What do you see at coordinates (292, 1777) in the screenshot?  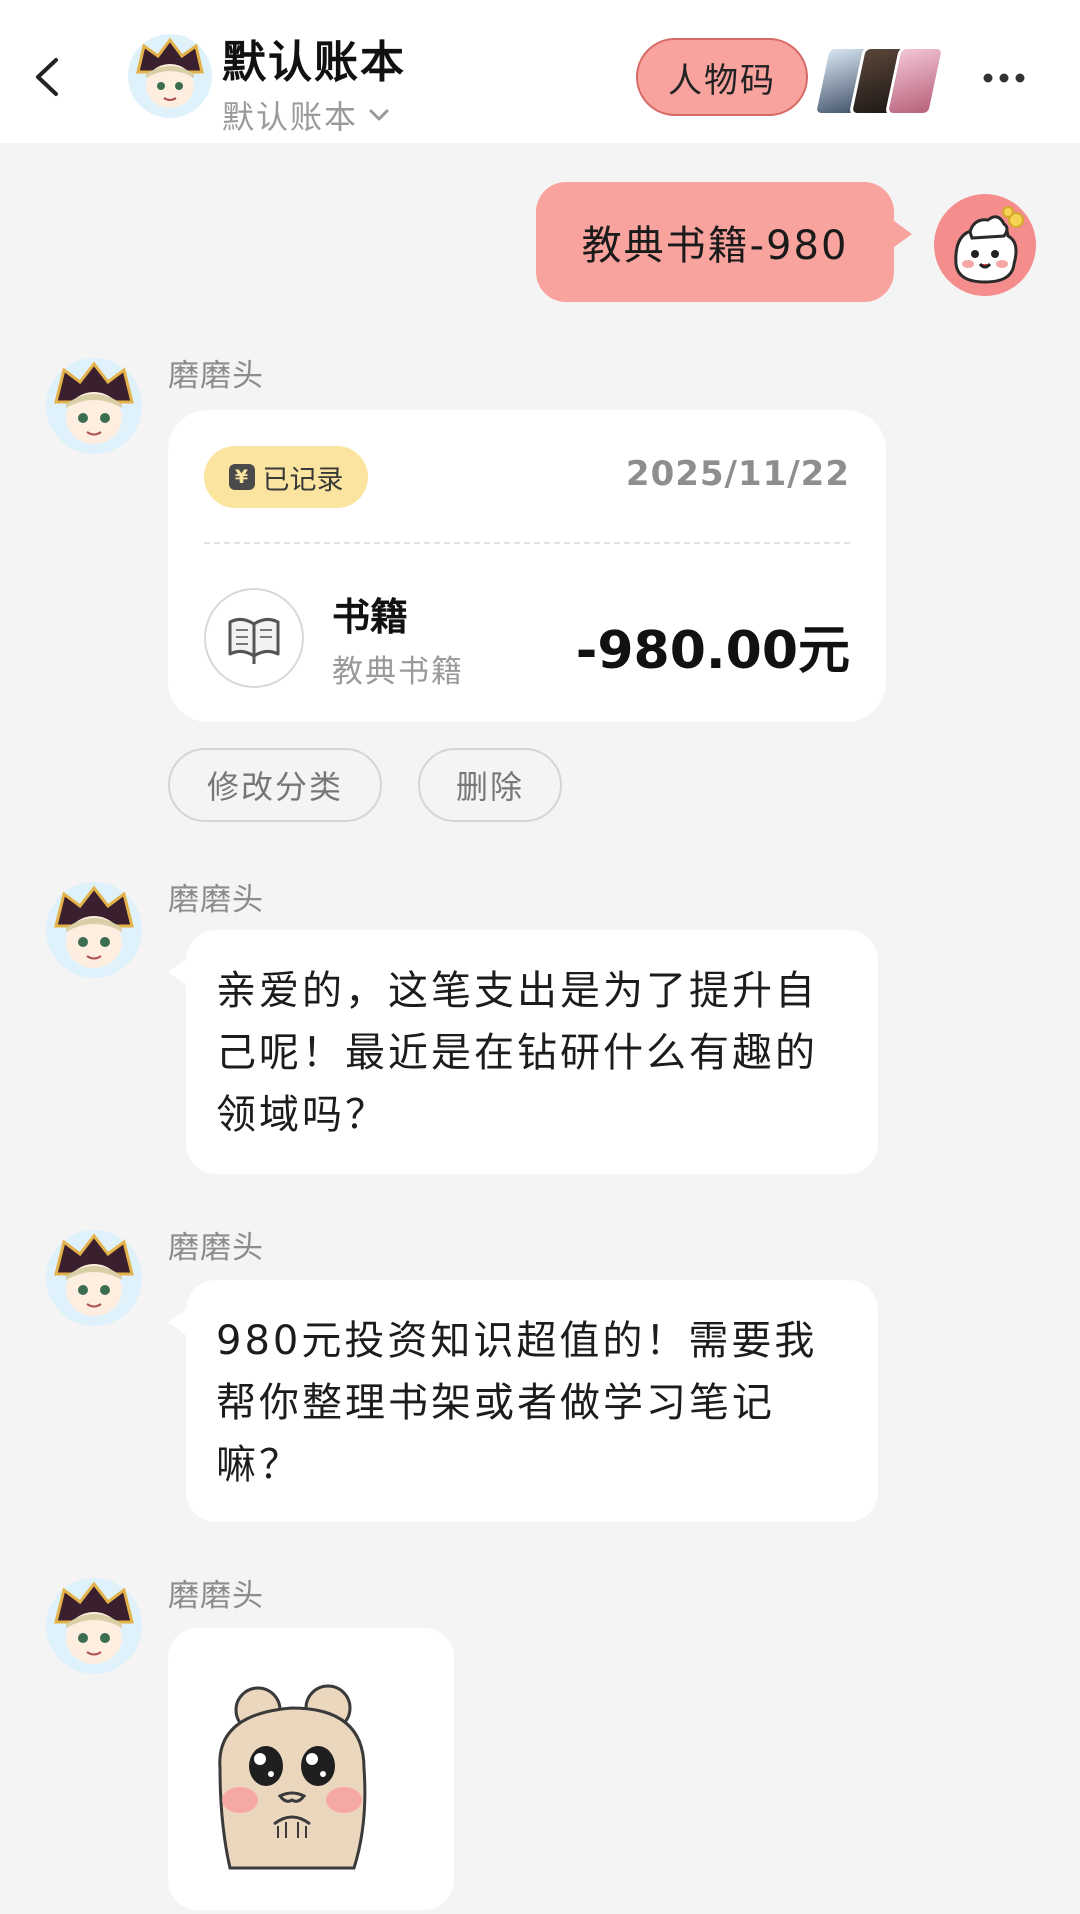 I see `bear-sticker` at bounding box center [292, 1777].